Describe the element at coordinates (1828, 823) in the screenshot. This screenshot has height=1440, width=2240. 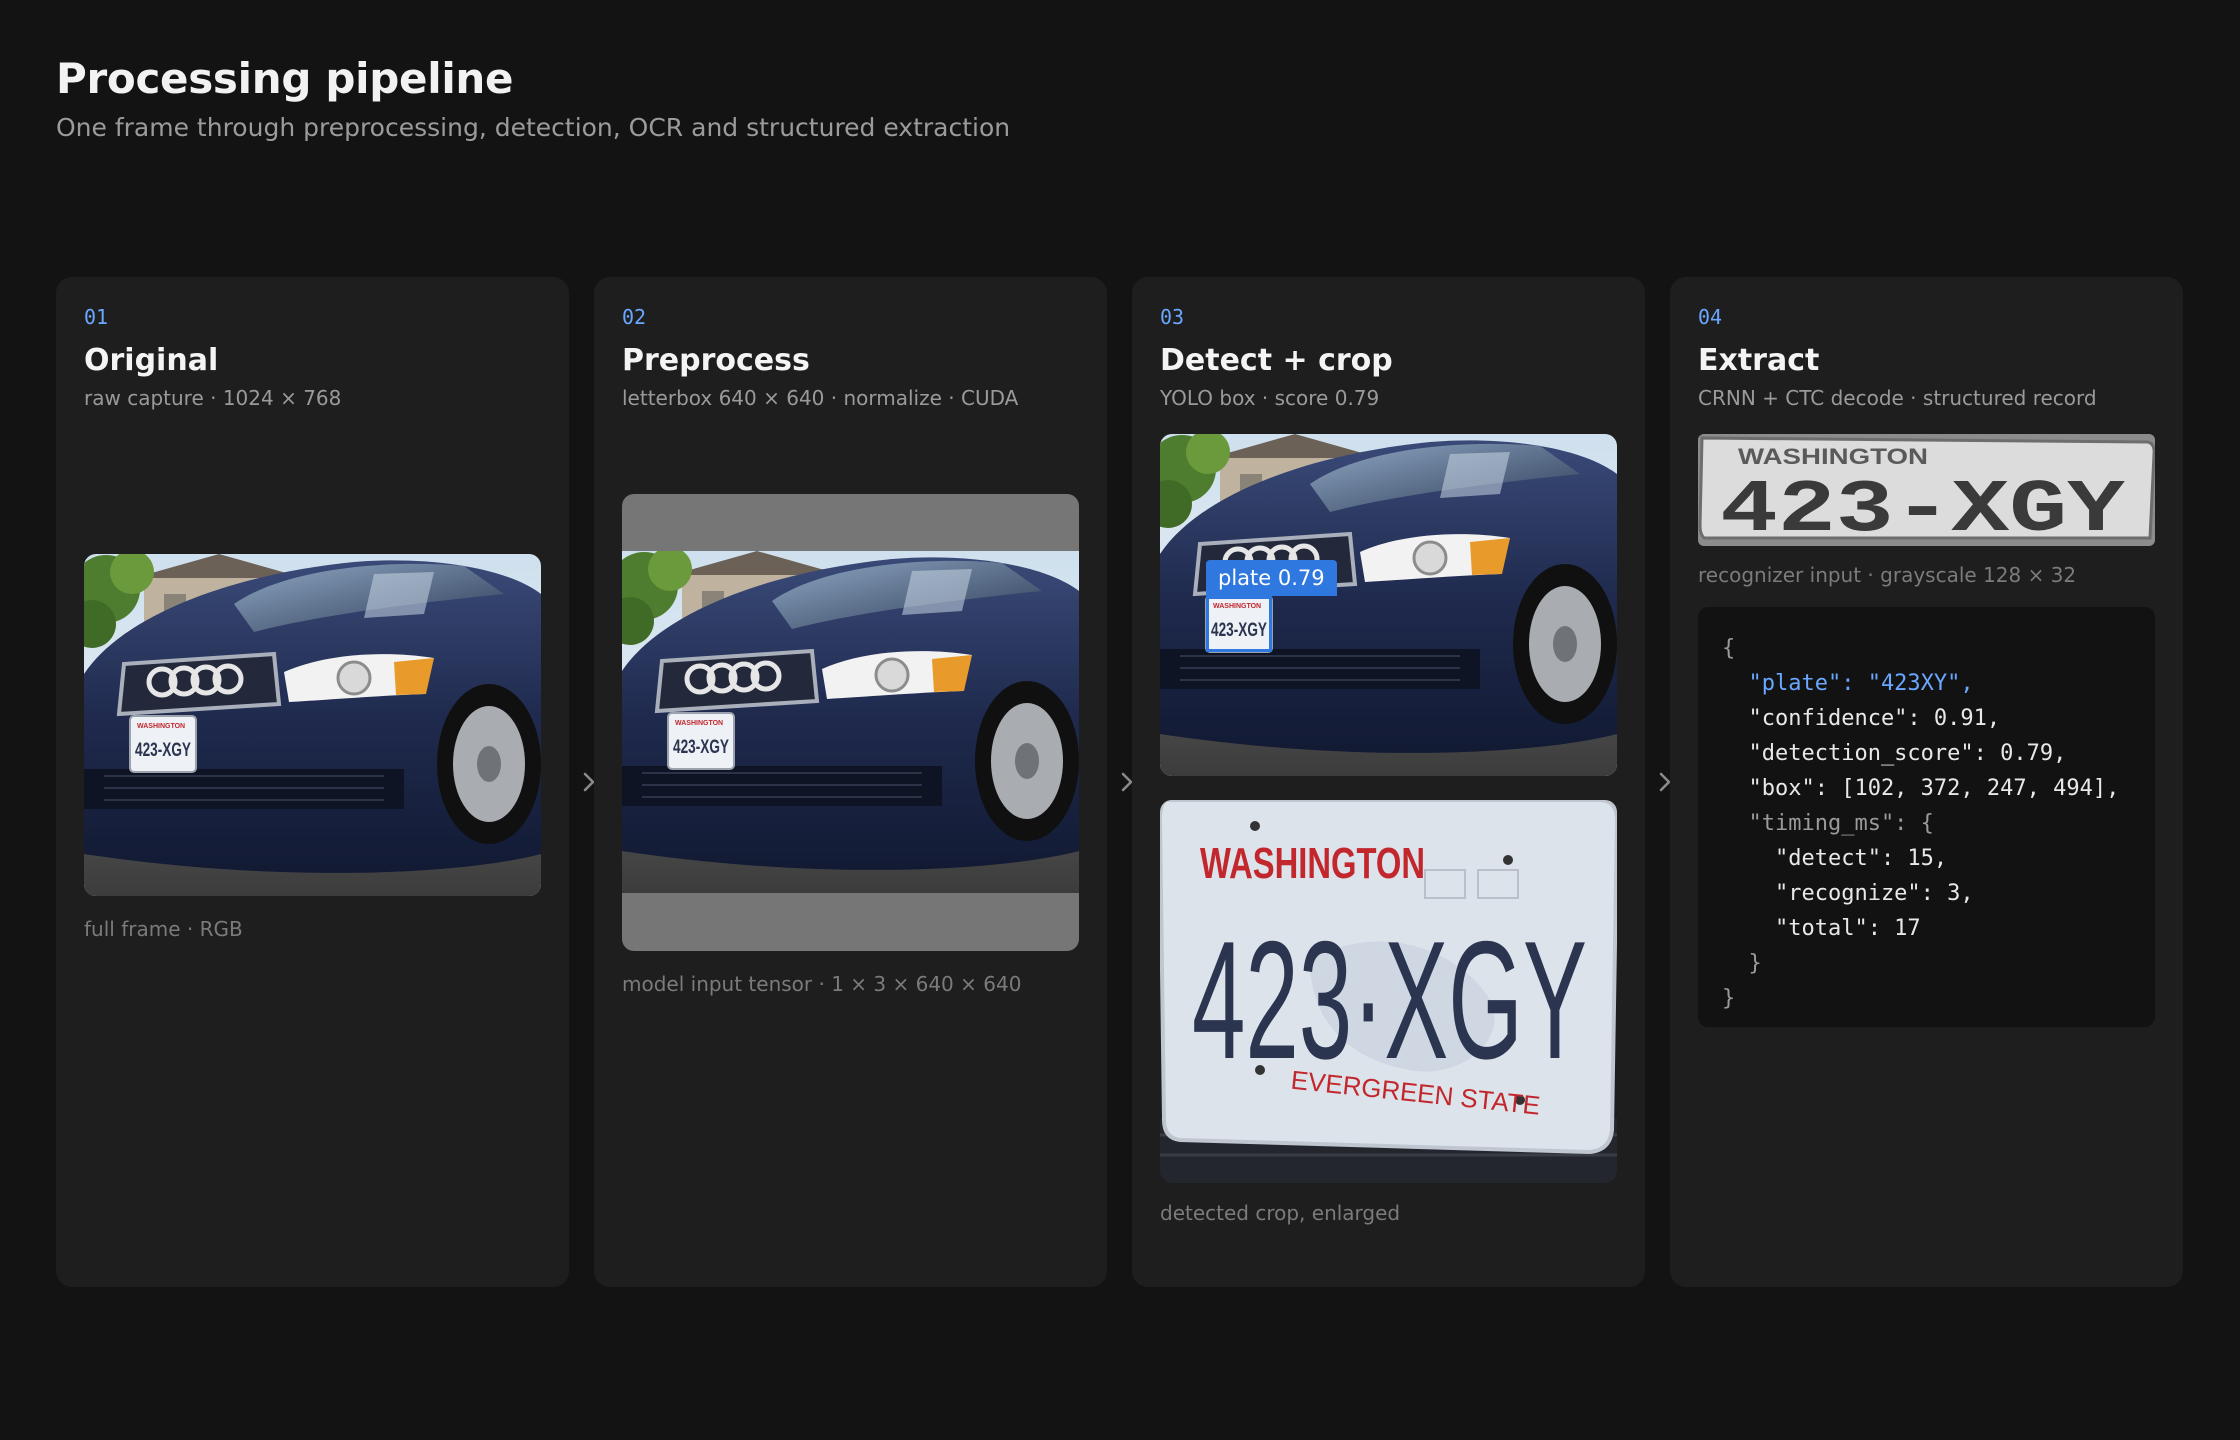
I see `json-line-timing: "timing_ms": {` at that location.